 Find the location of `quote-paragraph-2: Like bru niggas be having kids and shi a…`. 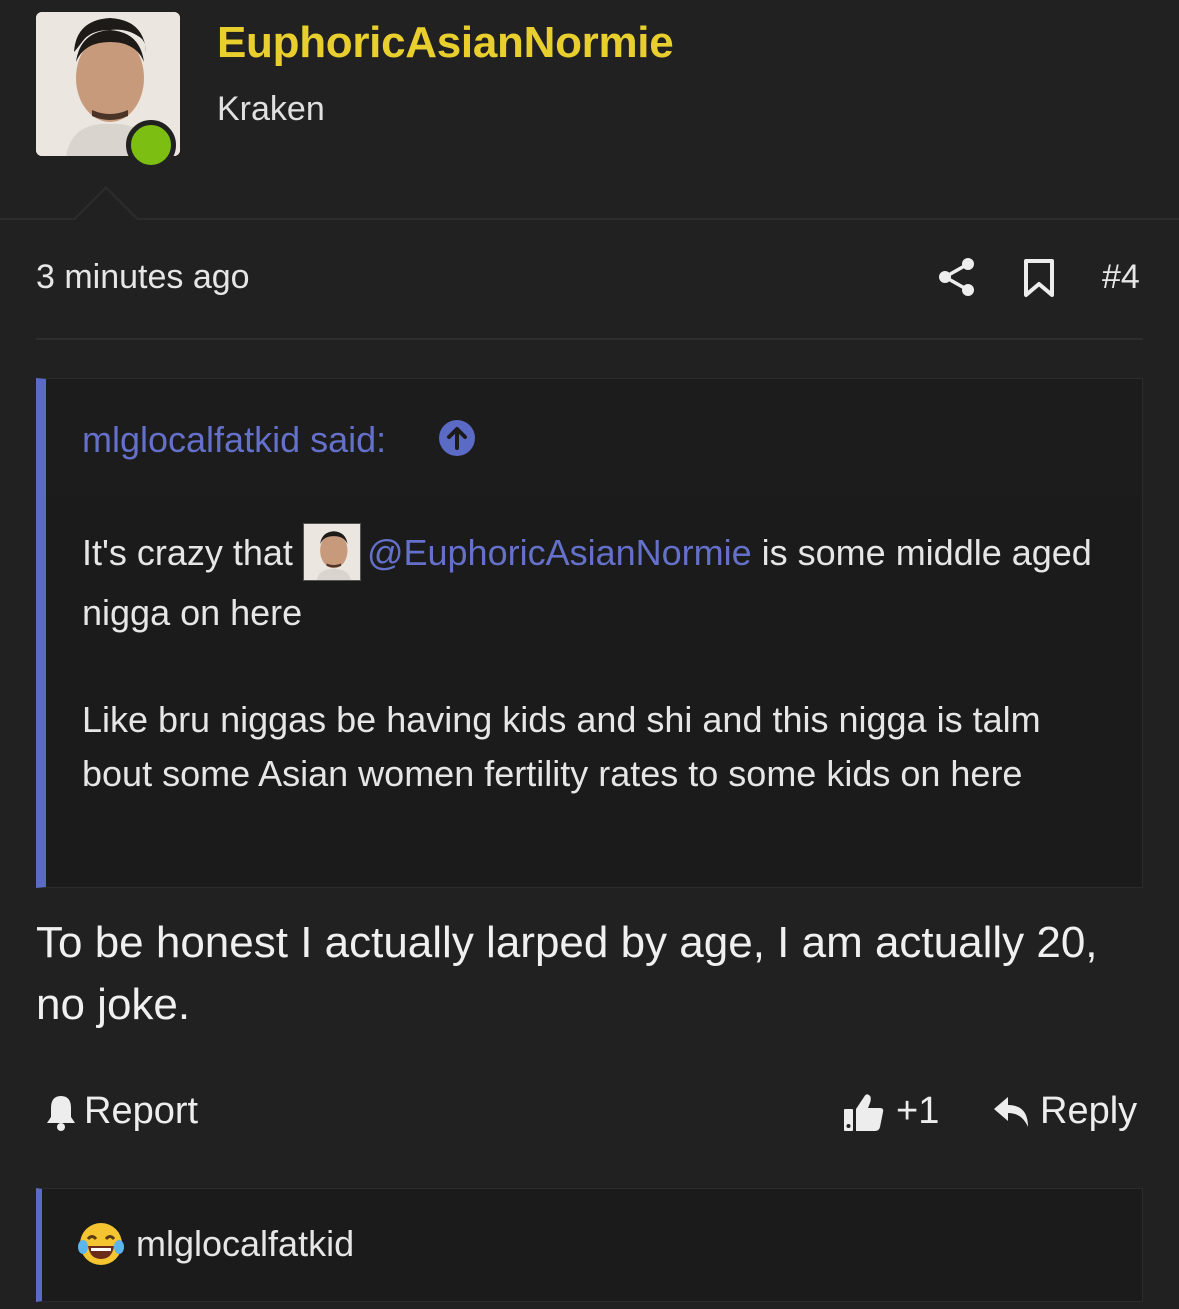

quote-paragraph-2: Like bru niggas be having kids and shi a… is located at coordinates (561, 746).